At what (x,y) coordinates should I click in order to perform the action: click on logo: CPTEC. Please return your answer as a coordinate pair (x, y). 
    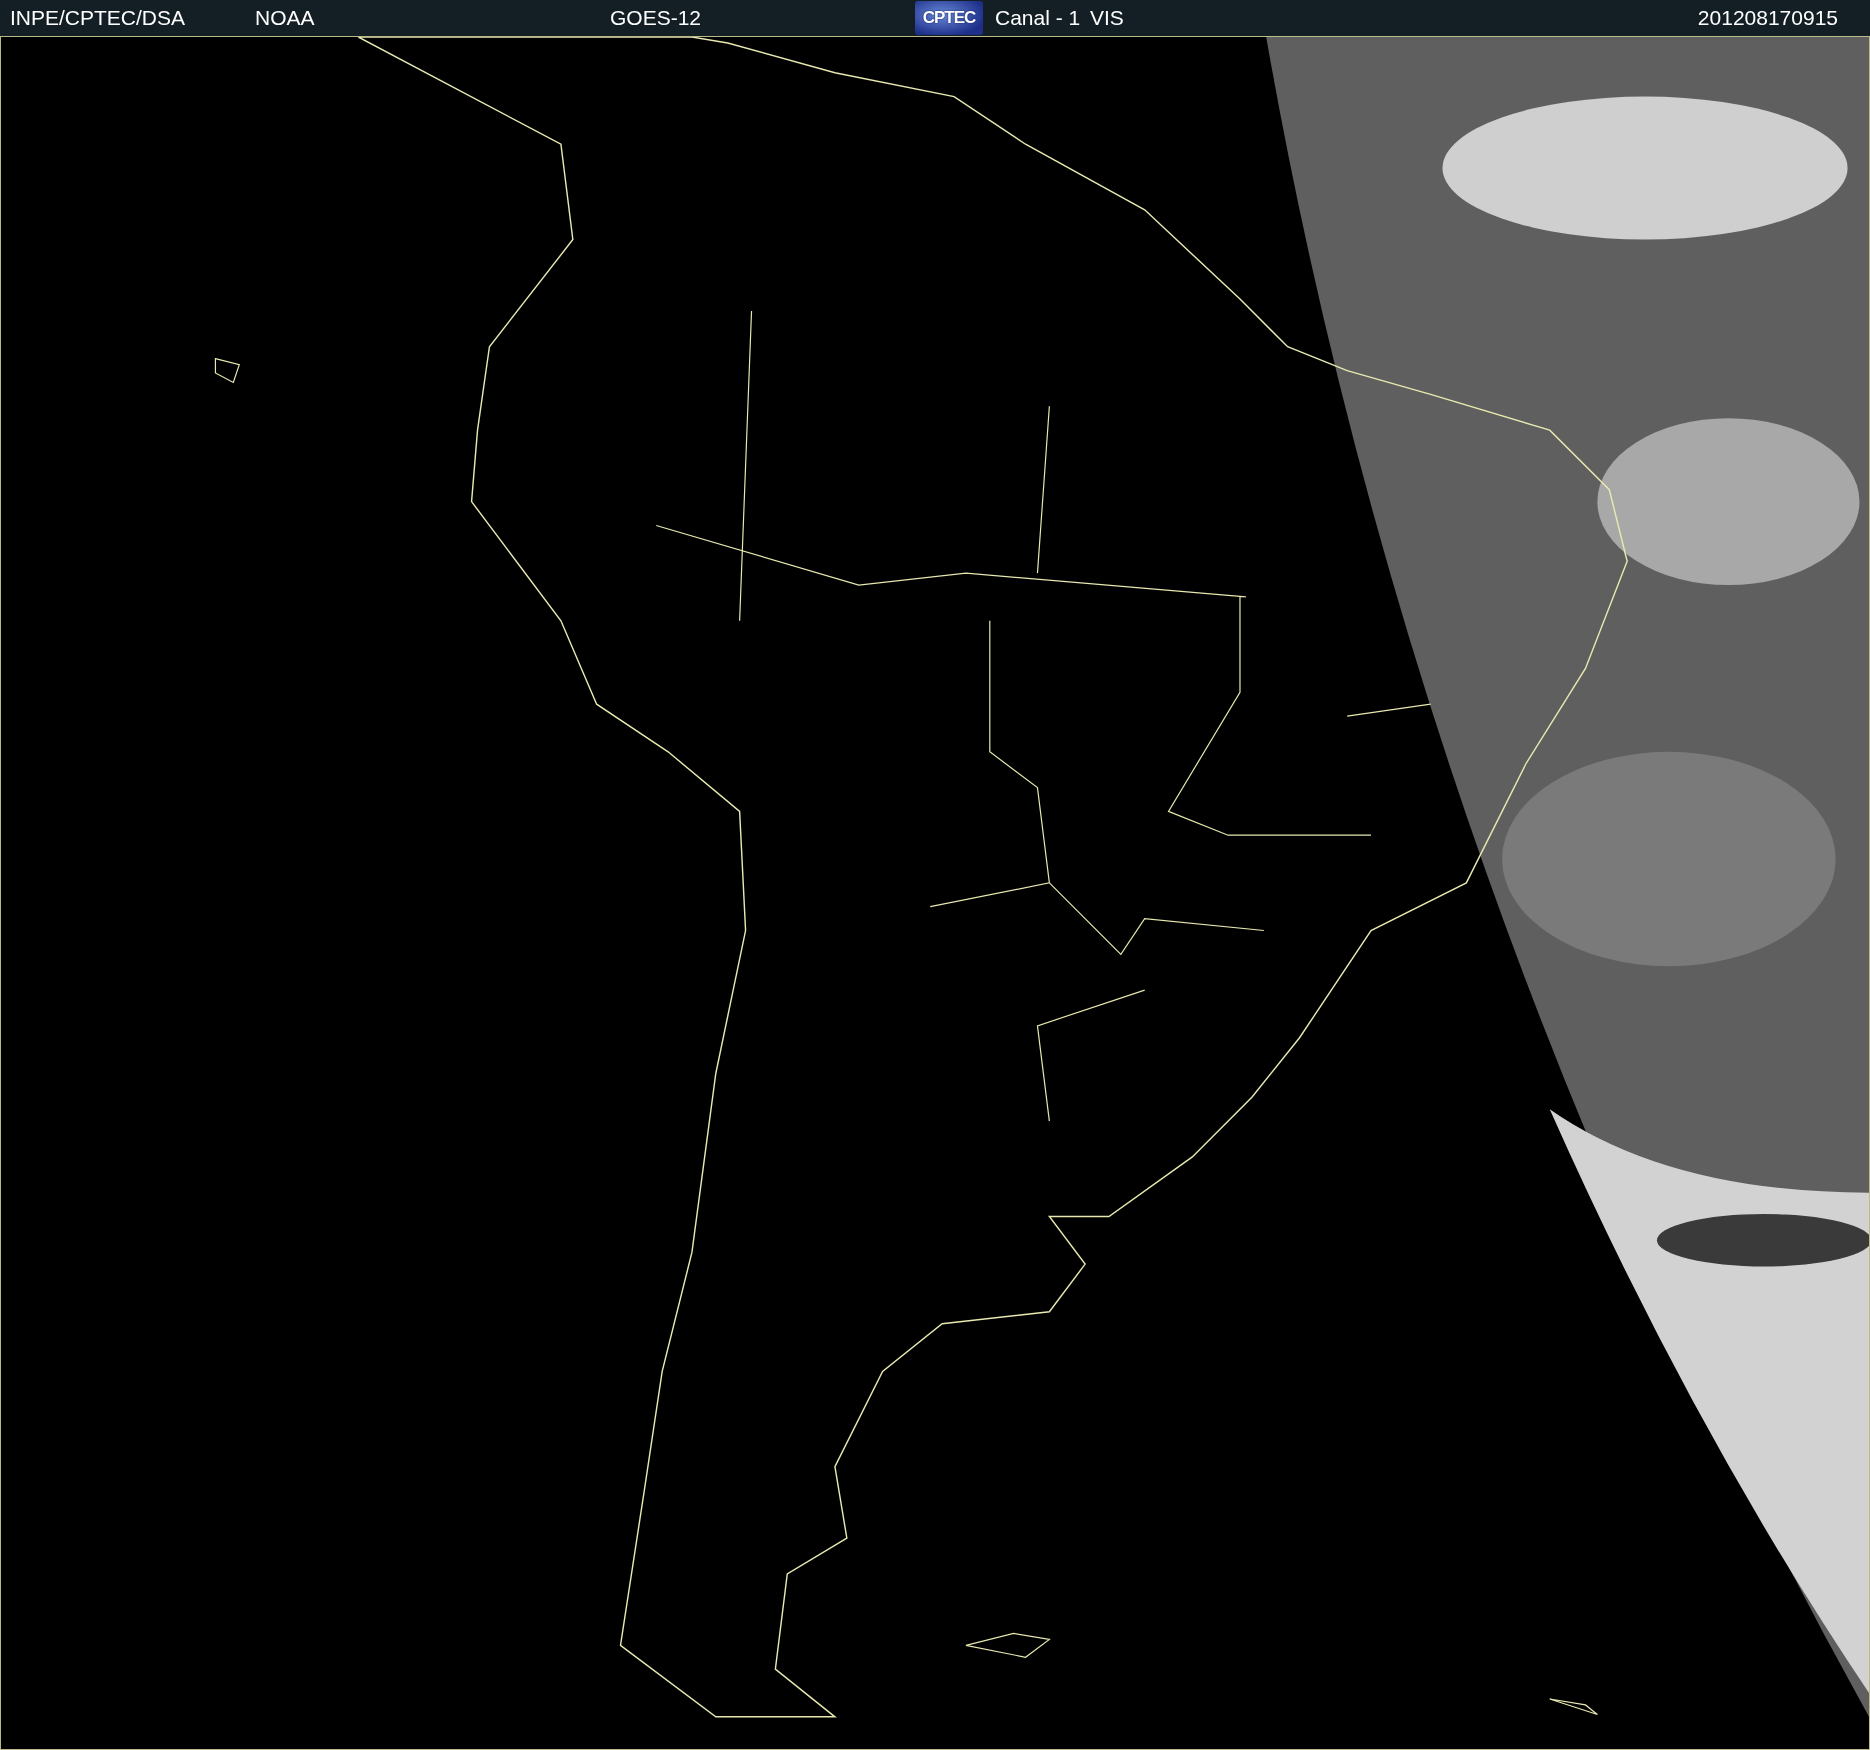
    Looking at the image, I should click on (949, 18).